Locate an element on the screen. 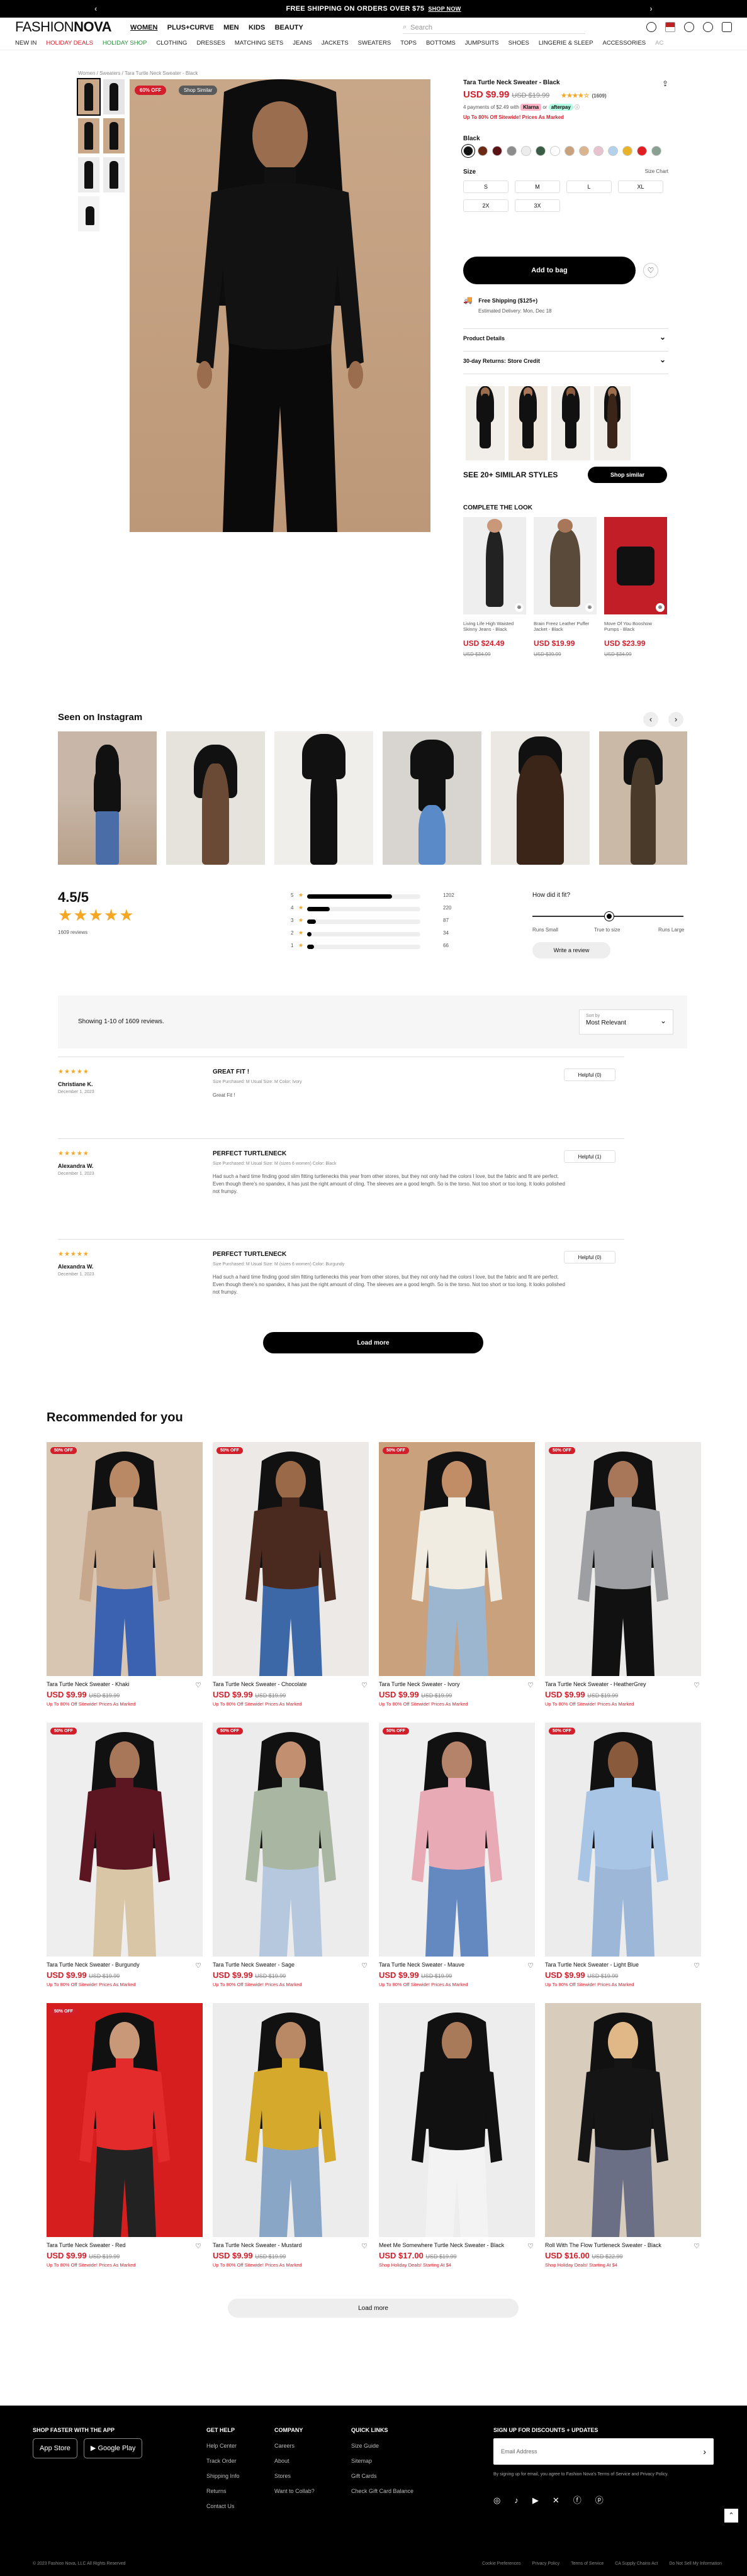  subnav-clothing: CLOTHING is located at coordinates (171, 43).